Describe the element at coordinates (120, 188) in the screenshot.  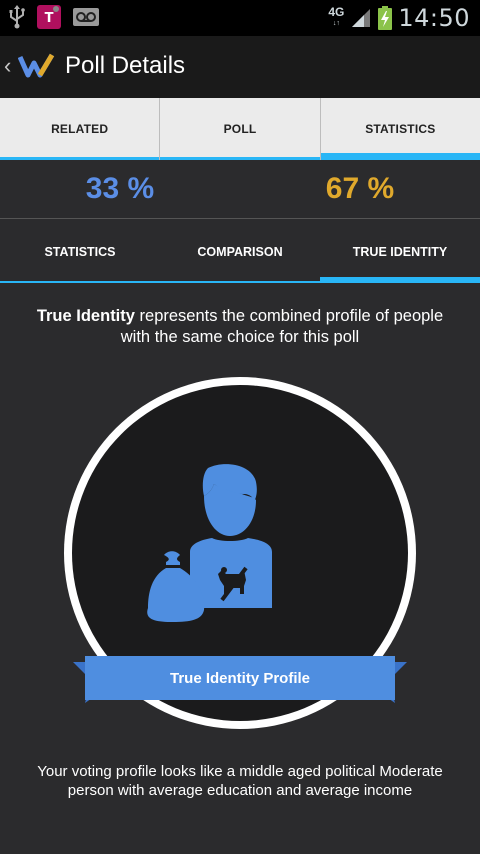
I see `percent-option-1: 33 %` at that location.